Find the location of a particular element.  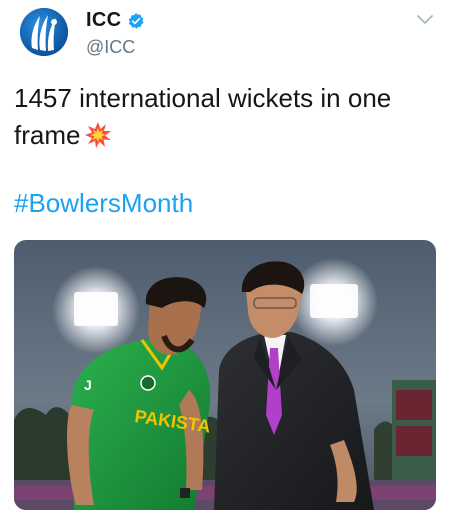

verified-badge-icon is located at coordinates (136, 20).